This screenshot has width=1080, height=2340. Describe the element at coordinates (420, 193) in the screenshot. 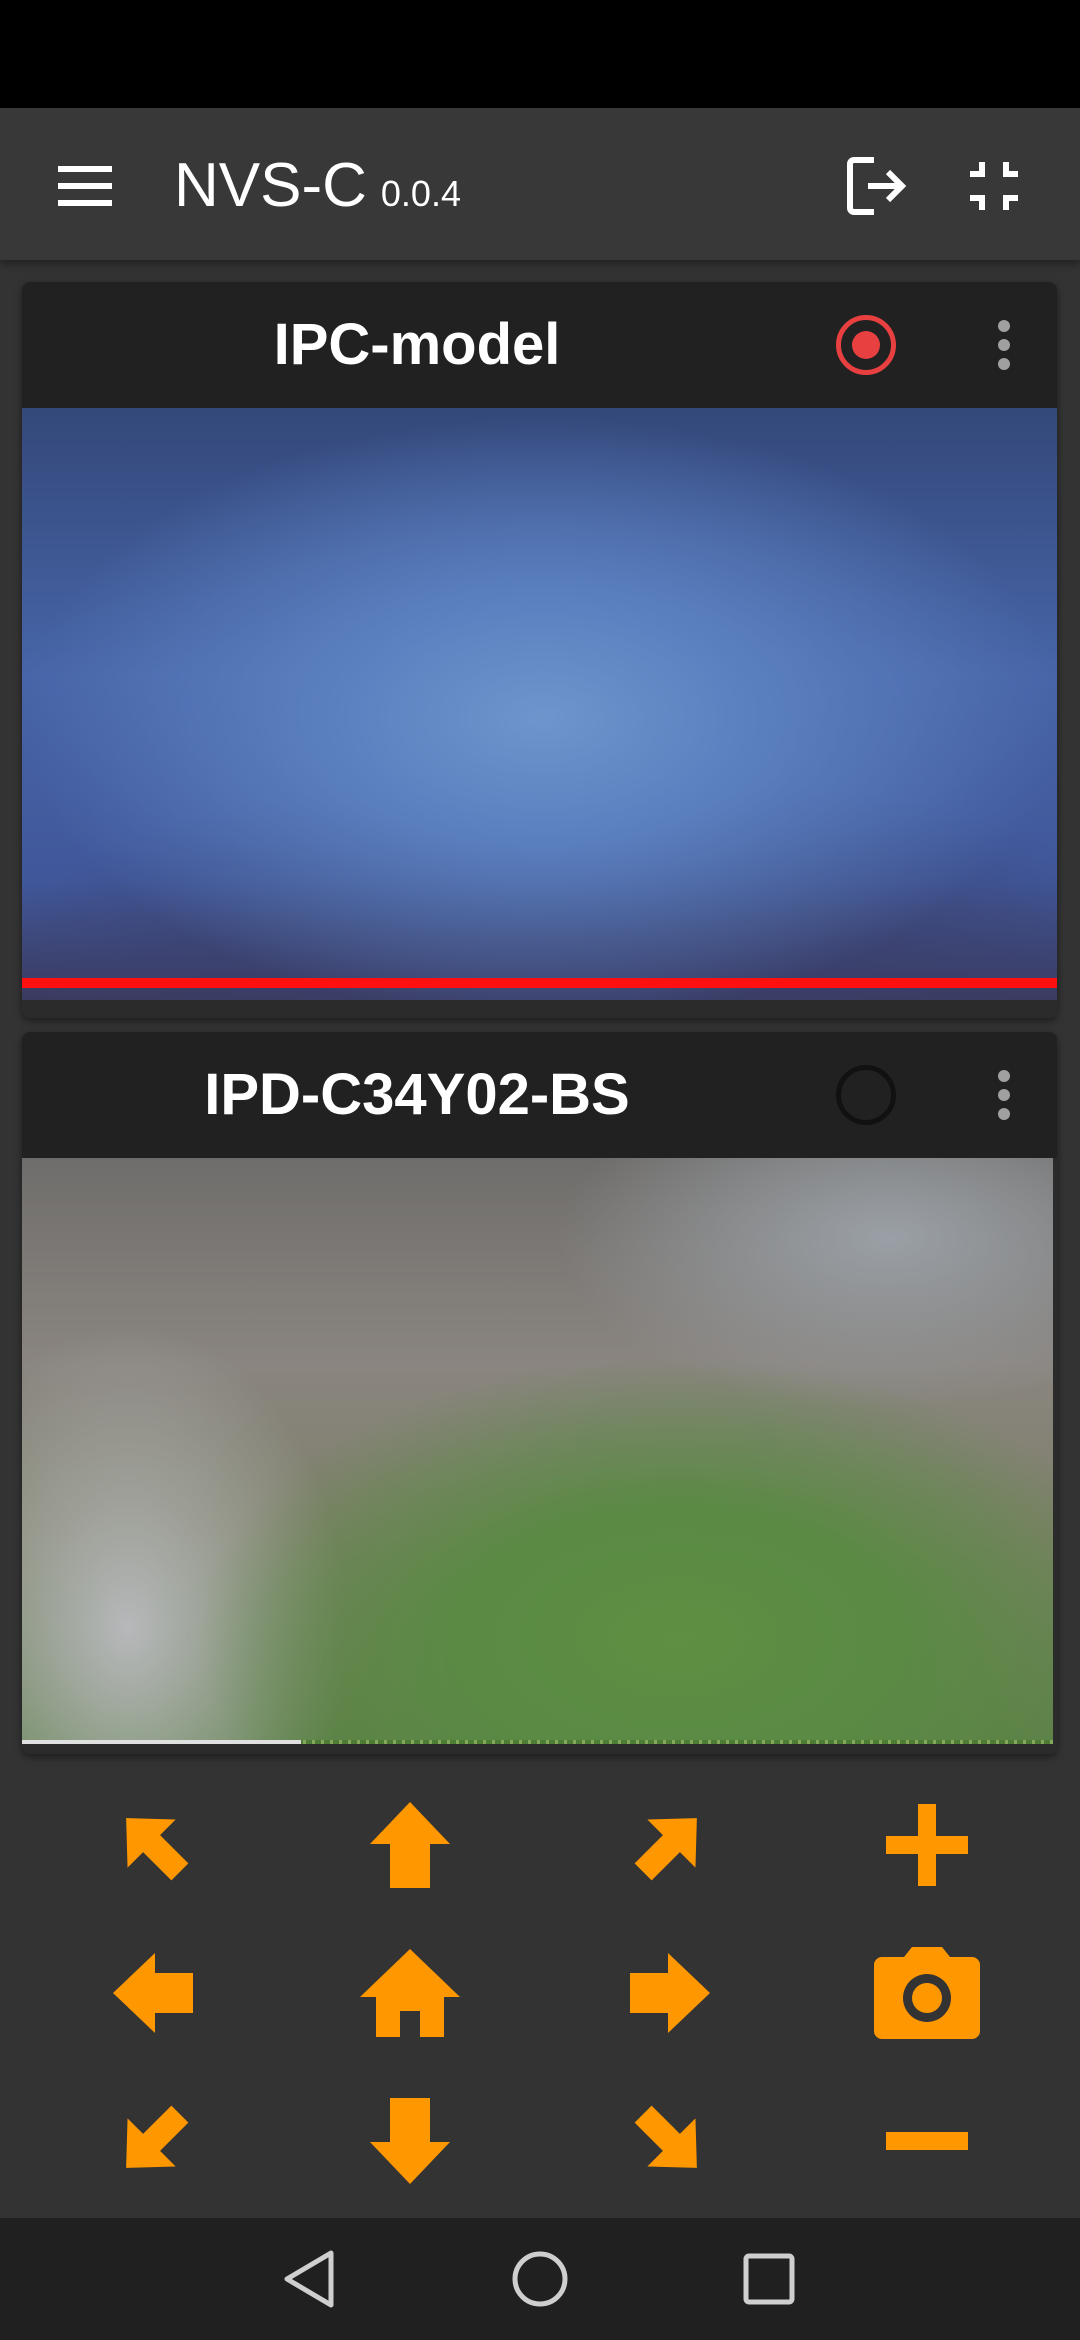

I see `app-version: 0.0.4` at that location.